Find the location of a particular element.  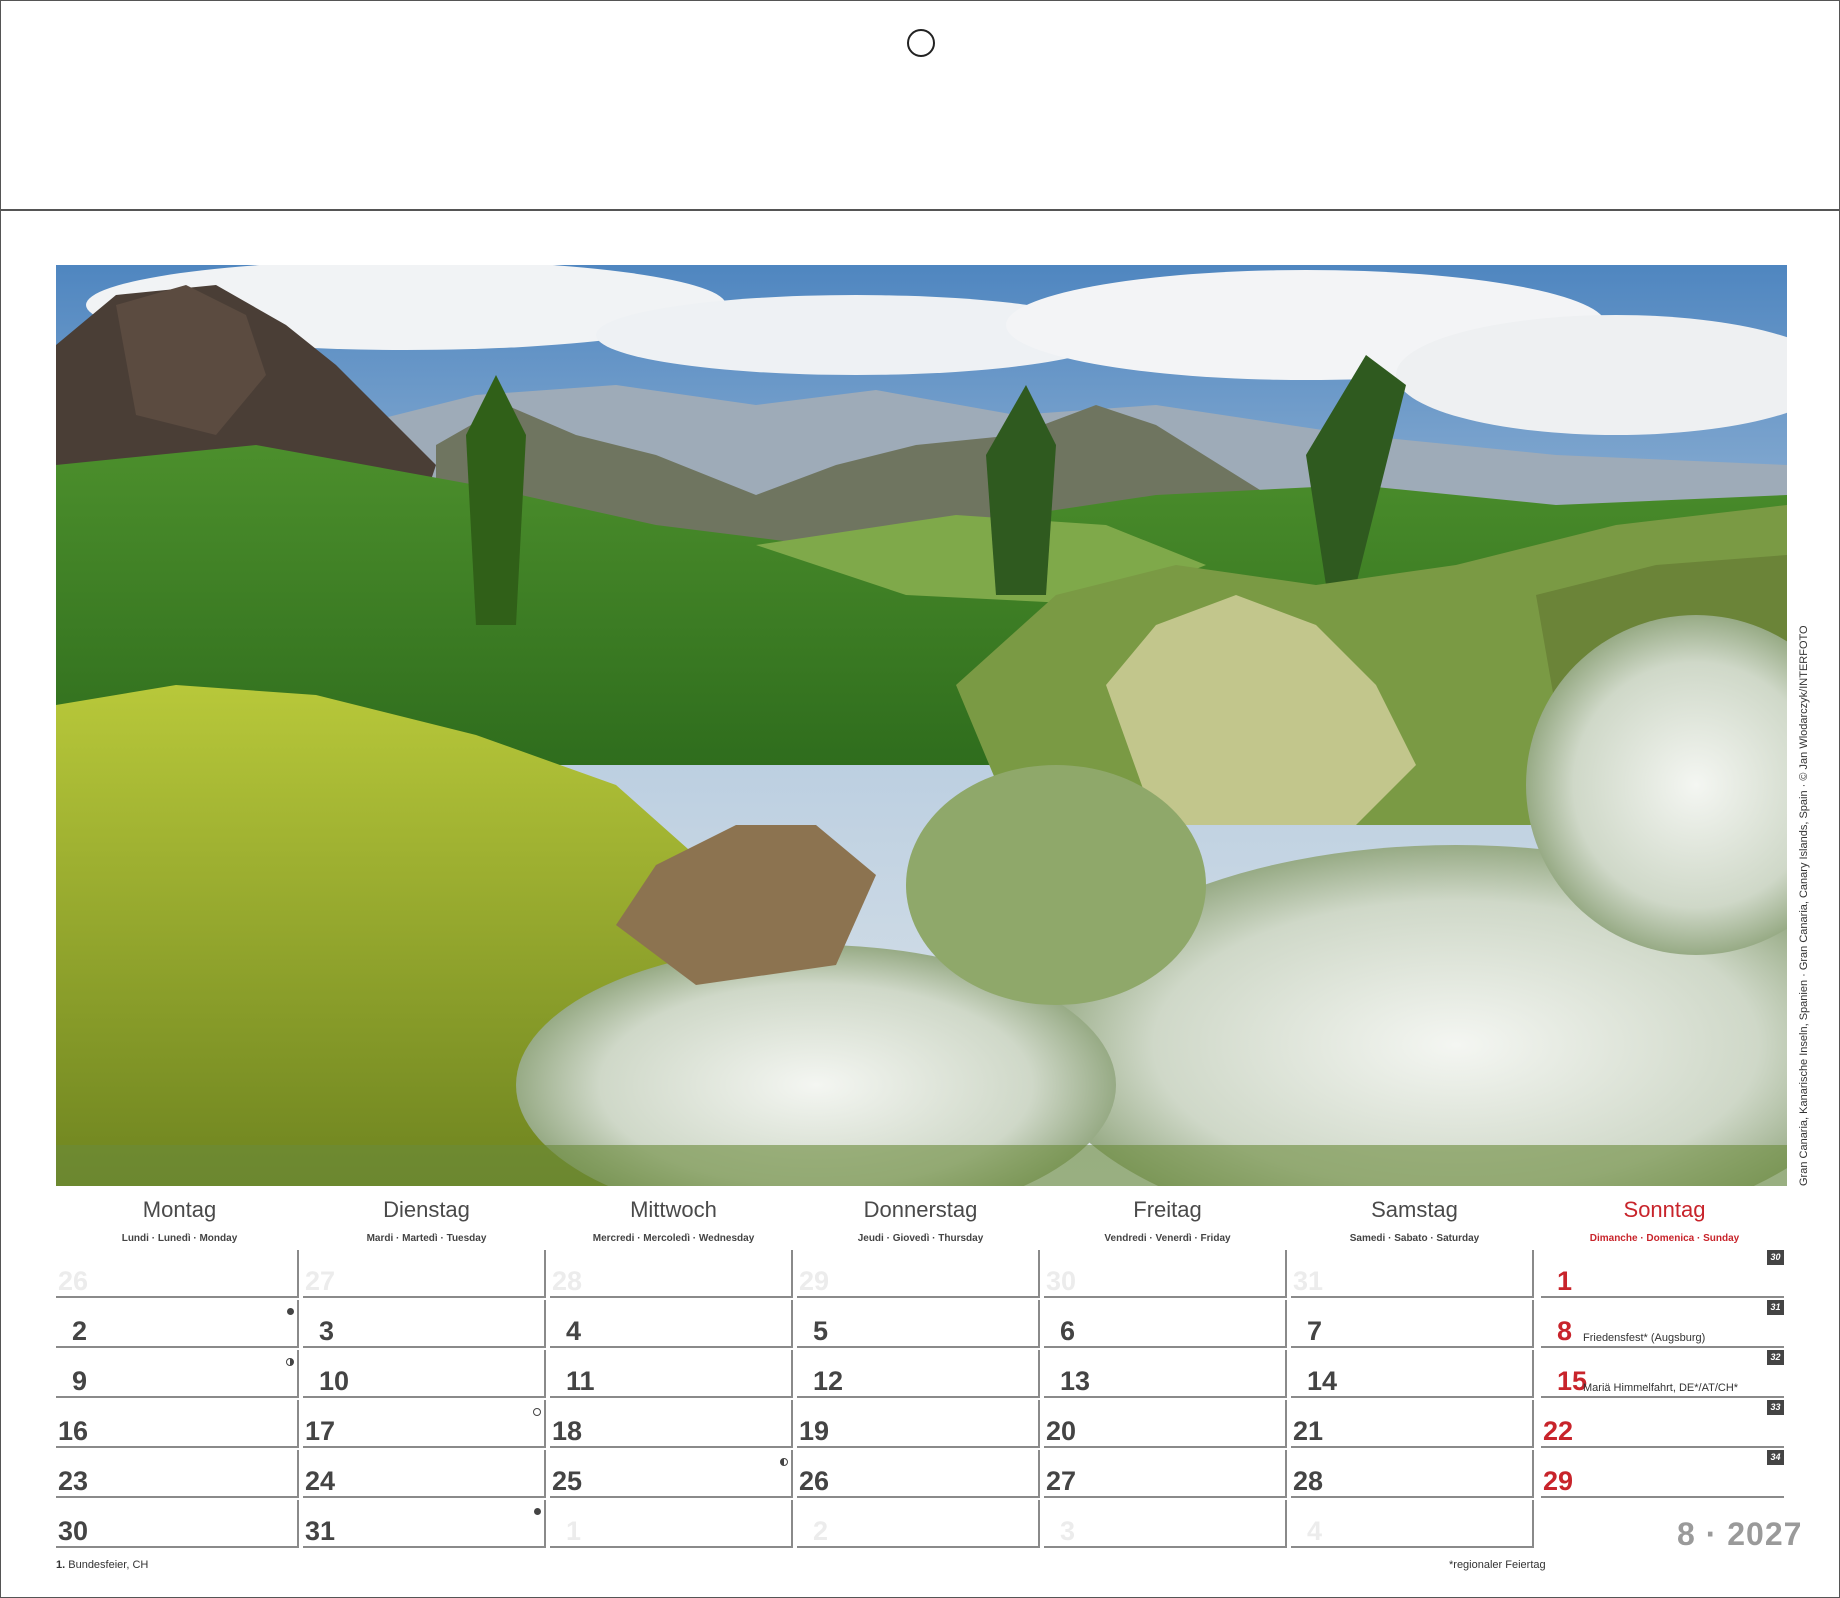

weekday-header-friday: Freitag Vendredi · Venerdì · Friday is located at coordinates (1167, 1220).